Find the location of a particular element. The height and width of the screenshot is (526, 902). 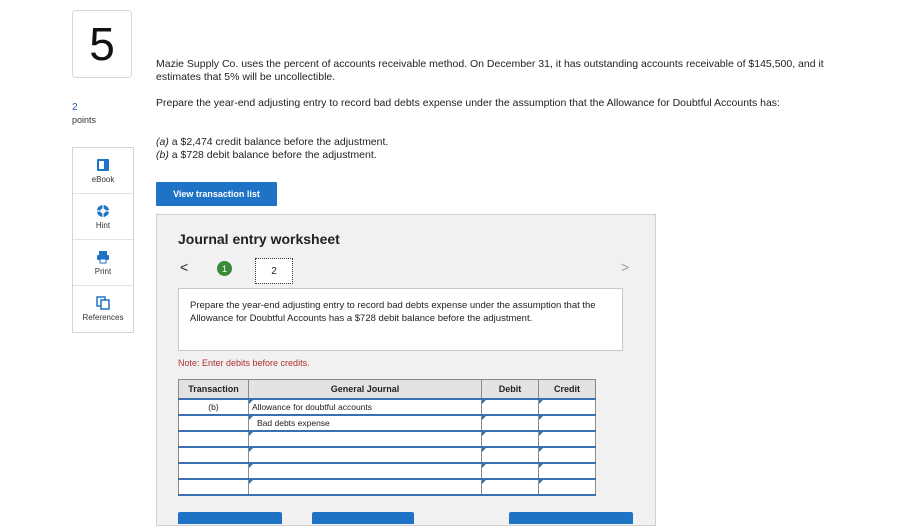

question-number: 5 is located at coordinates (102, 44).